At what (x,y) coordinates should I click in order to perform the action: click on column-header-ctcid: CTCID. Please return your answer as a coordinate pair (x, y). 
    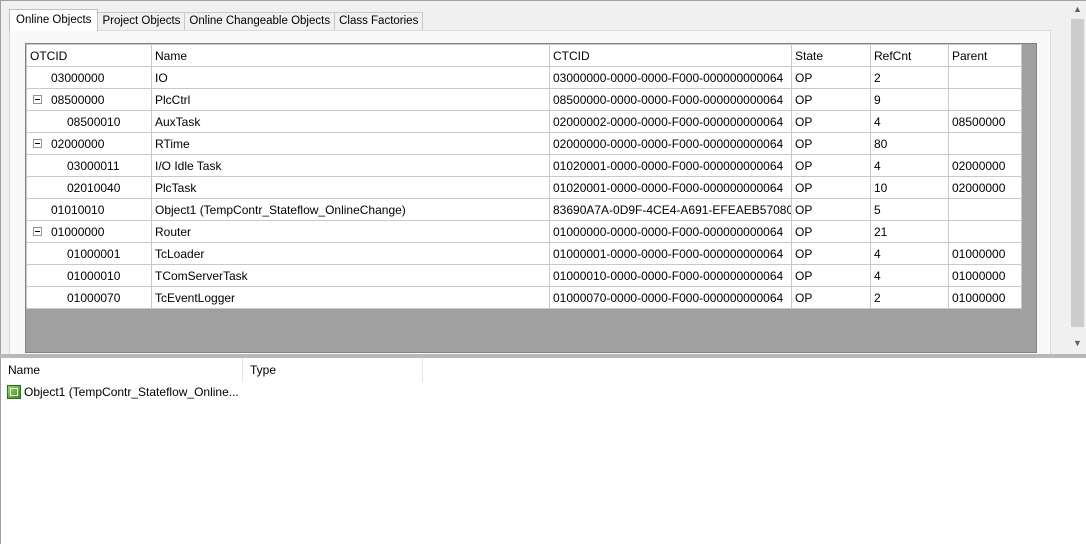
    Looking at the image, I should click on (670, 55).